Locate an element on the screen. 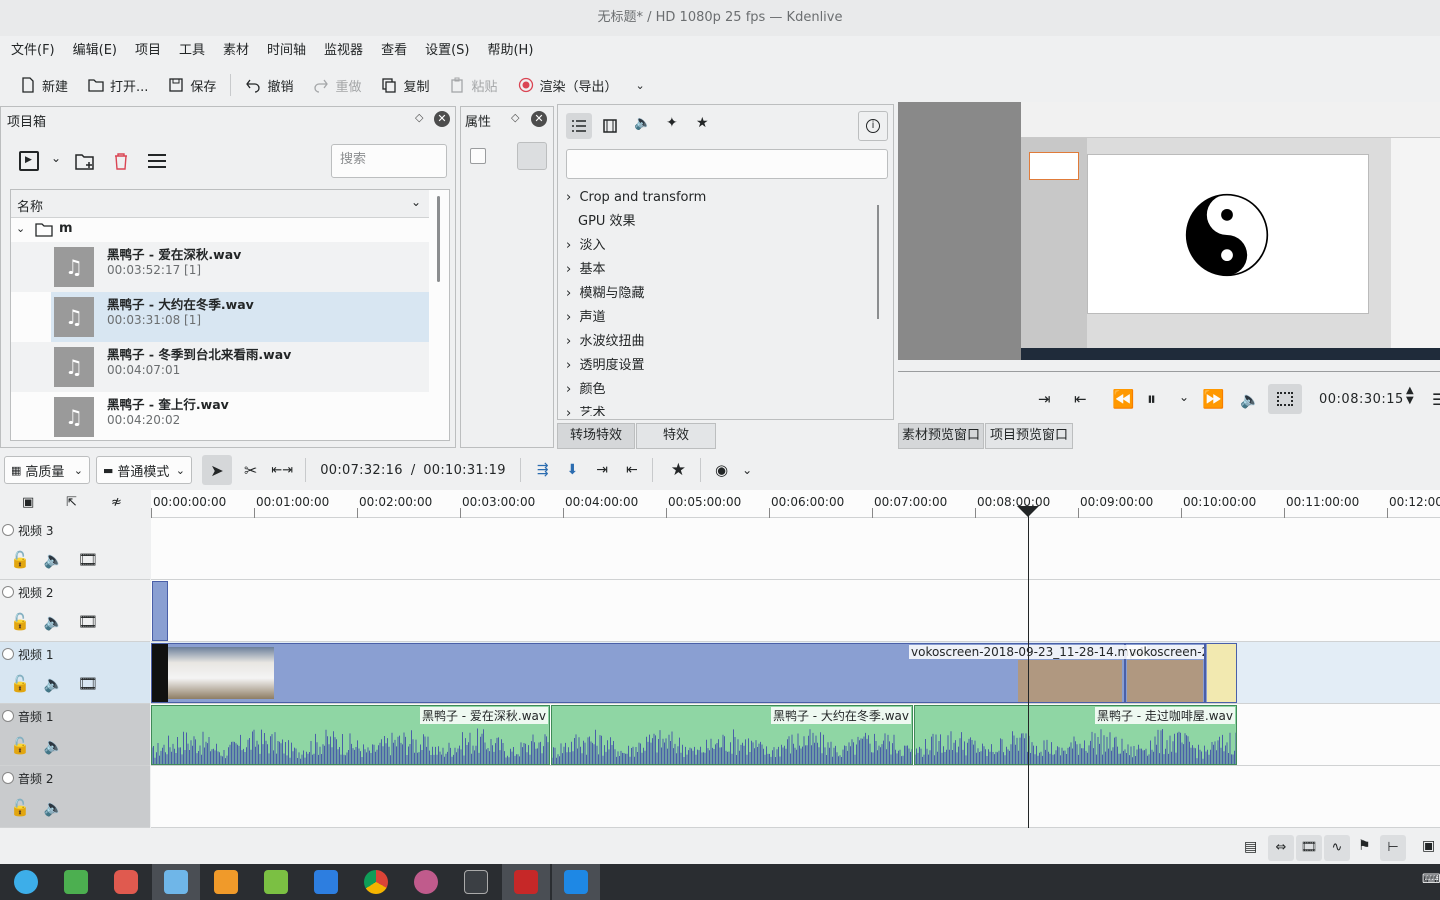  settings-gear-icon is located at coordinates (426, 882).